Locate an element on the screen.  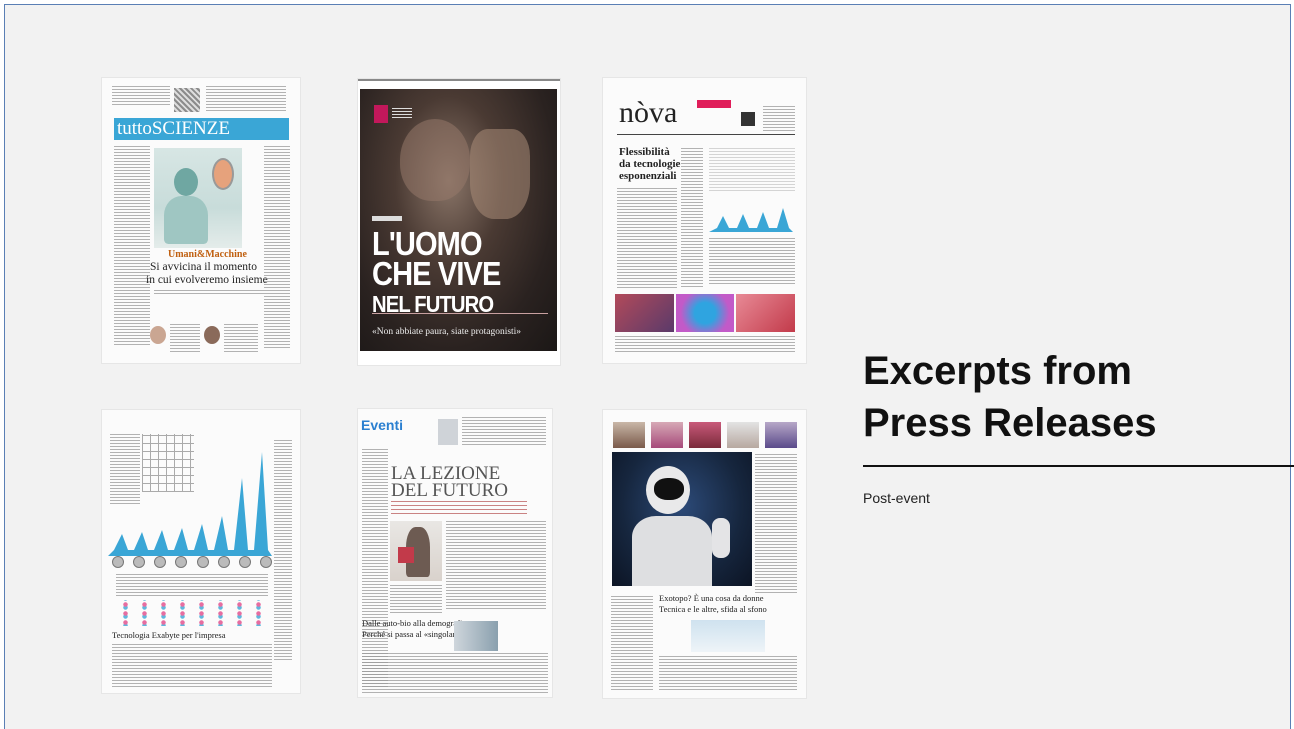
title-divider is located at coordinates (1078, 466).